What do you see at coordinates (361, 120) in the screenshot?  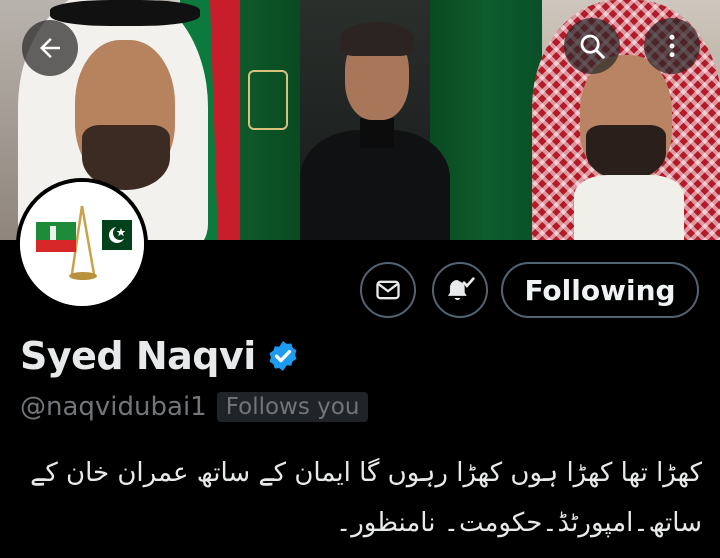 I see `banner-photo-middle` at bounding box center [361, 120].